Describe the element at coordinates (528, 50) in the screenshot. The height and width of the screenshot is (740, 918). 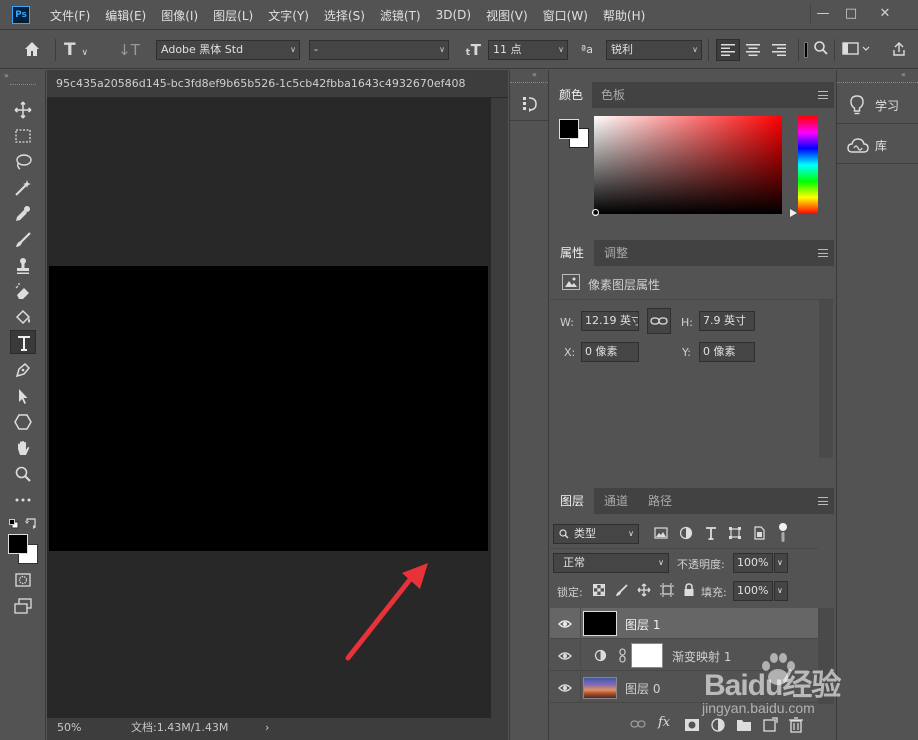
I see `font-size-select: 11 点 ∨` at that location.